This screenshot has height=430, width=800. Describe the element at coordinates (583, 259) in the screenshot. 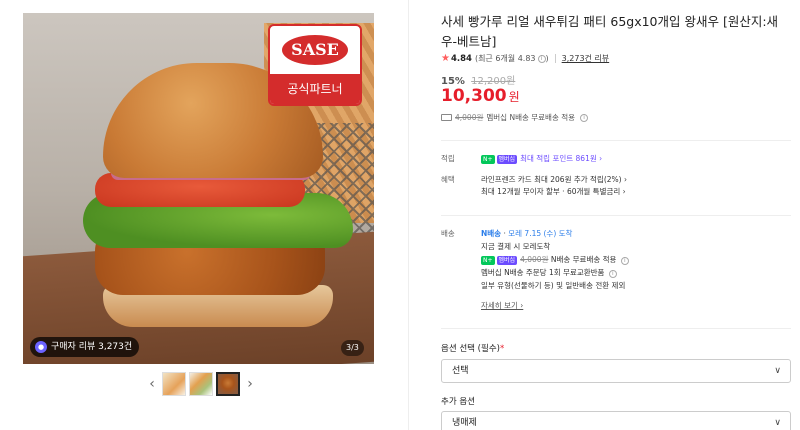

I see `delivery-free-text: N배송 무료배송 적용` at that location.